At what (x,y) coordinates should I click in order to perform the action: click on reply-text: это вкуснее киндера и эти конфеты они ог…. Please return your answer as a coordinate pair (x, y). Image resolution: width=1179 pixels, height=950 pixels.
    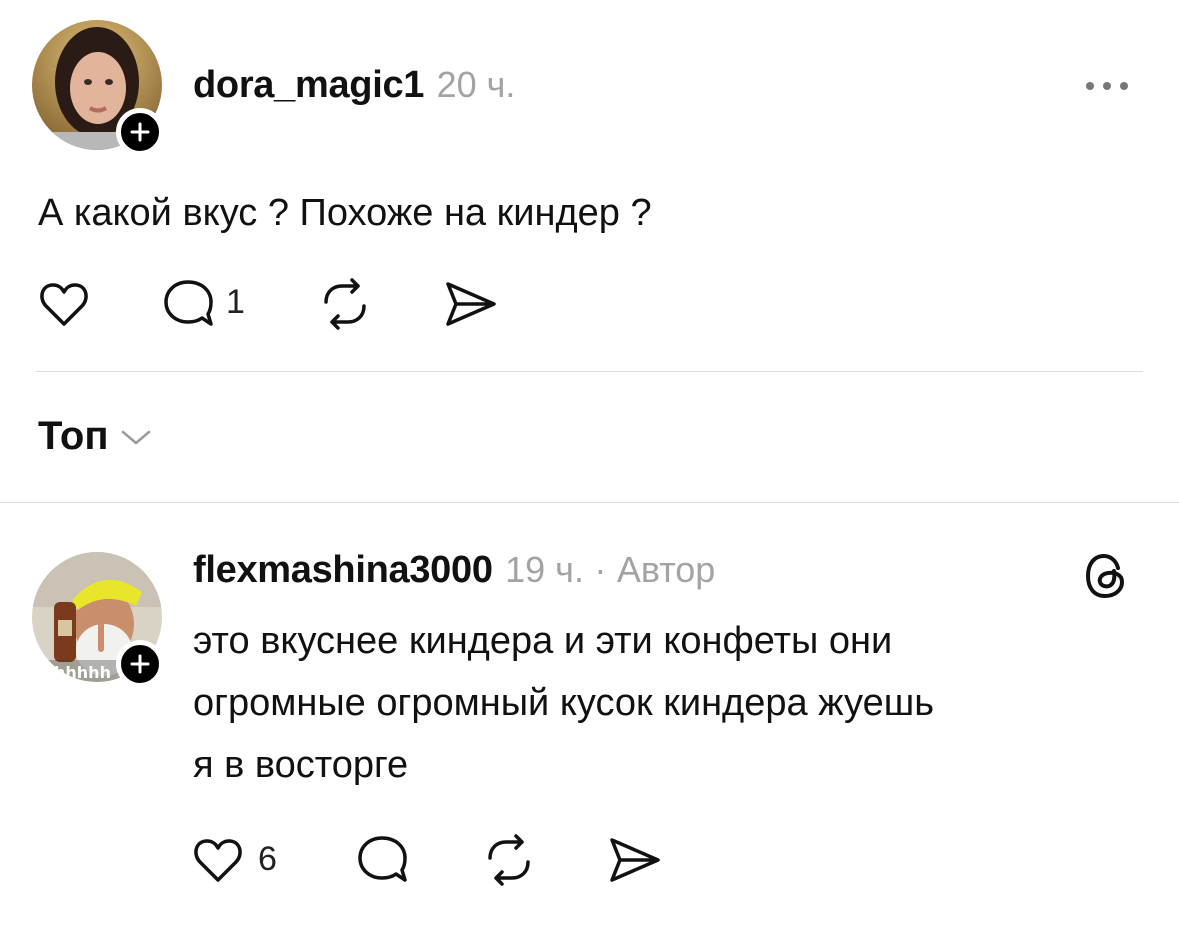
    Looking at the image, I should click on (563, 703).